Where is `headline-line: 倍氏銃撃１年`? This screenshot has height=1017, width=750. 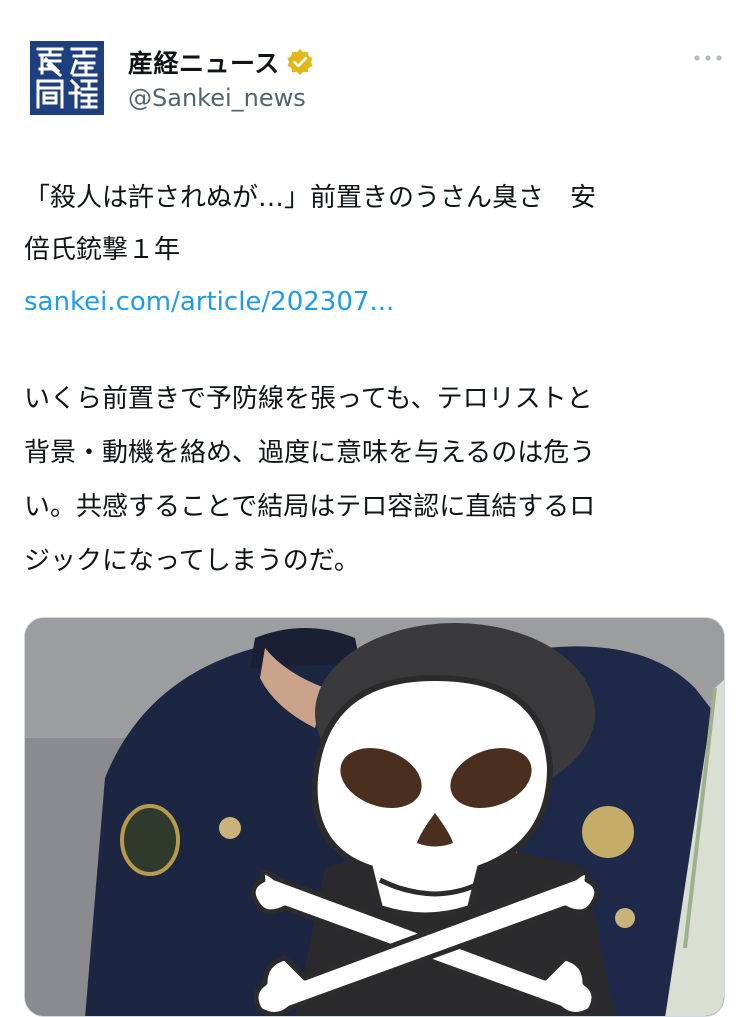
headline-line: 倍氏銃撃１年 is located at coordinates (102, 250).